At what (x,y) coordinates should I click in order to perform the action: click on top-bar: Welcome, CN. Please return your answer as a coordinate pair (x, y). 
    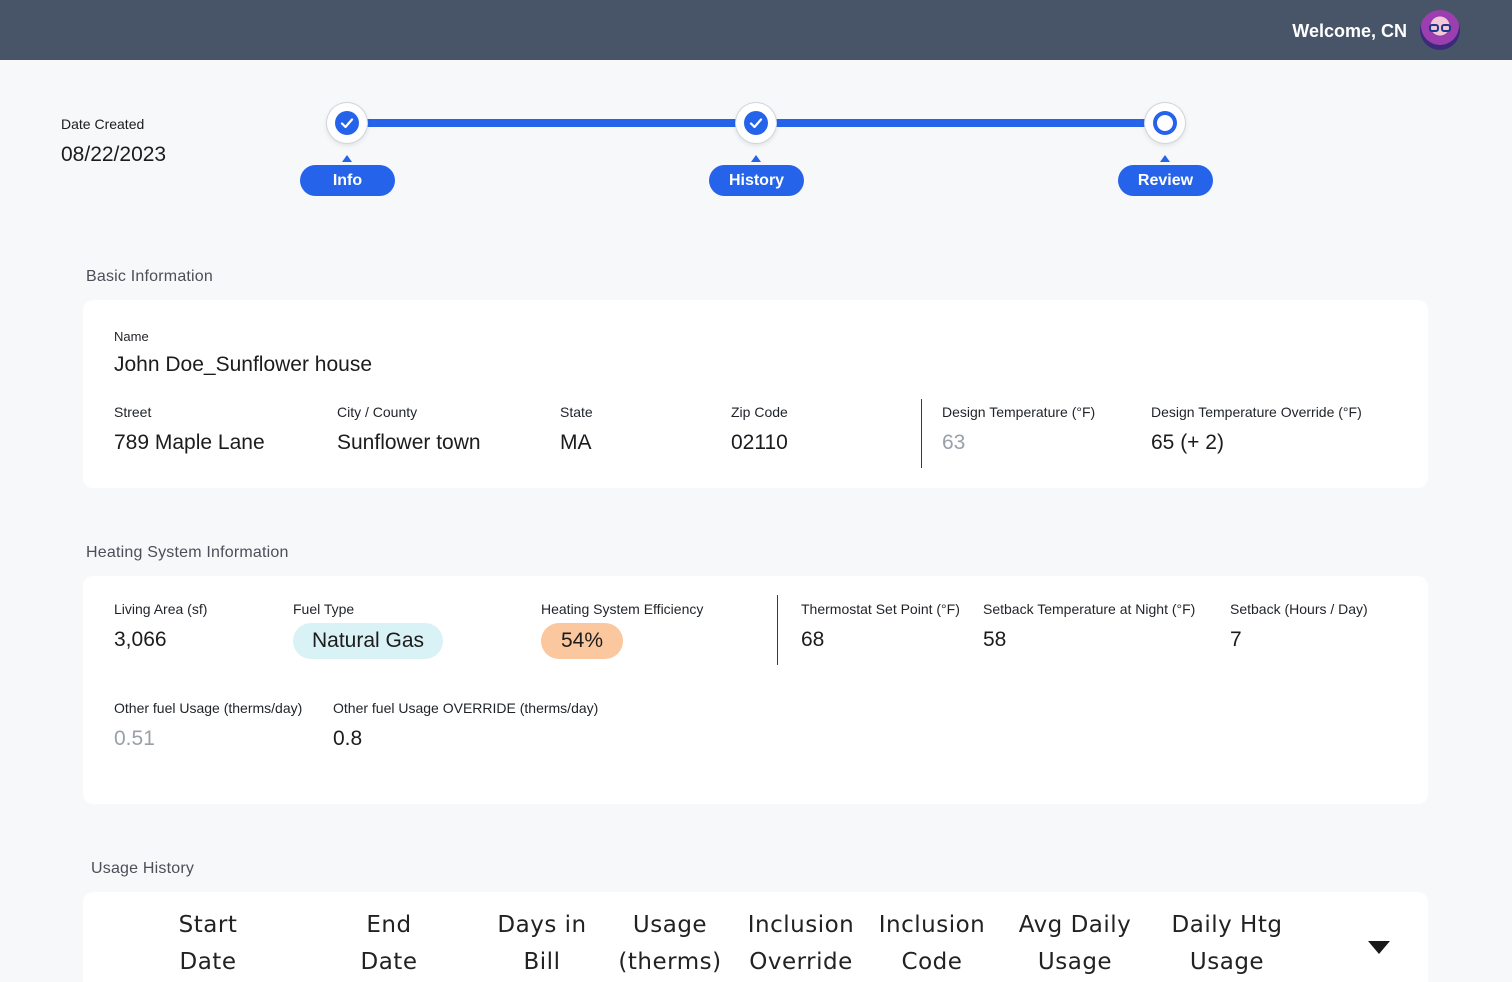
    Looking at the image, I should click on (756, 30).